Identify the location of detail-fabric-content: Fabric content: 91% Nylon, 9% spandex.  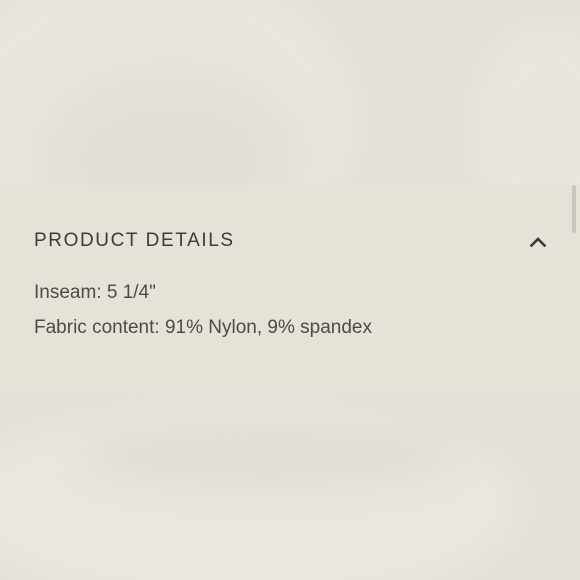
(203, 327).